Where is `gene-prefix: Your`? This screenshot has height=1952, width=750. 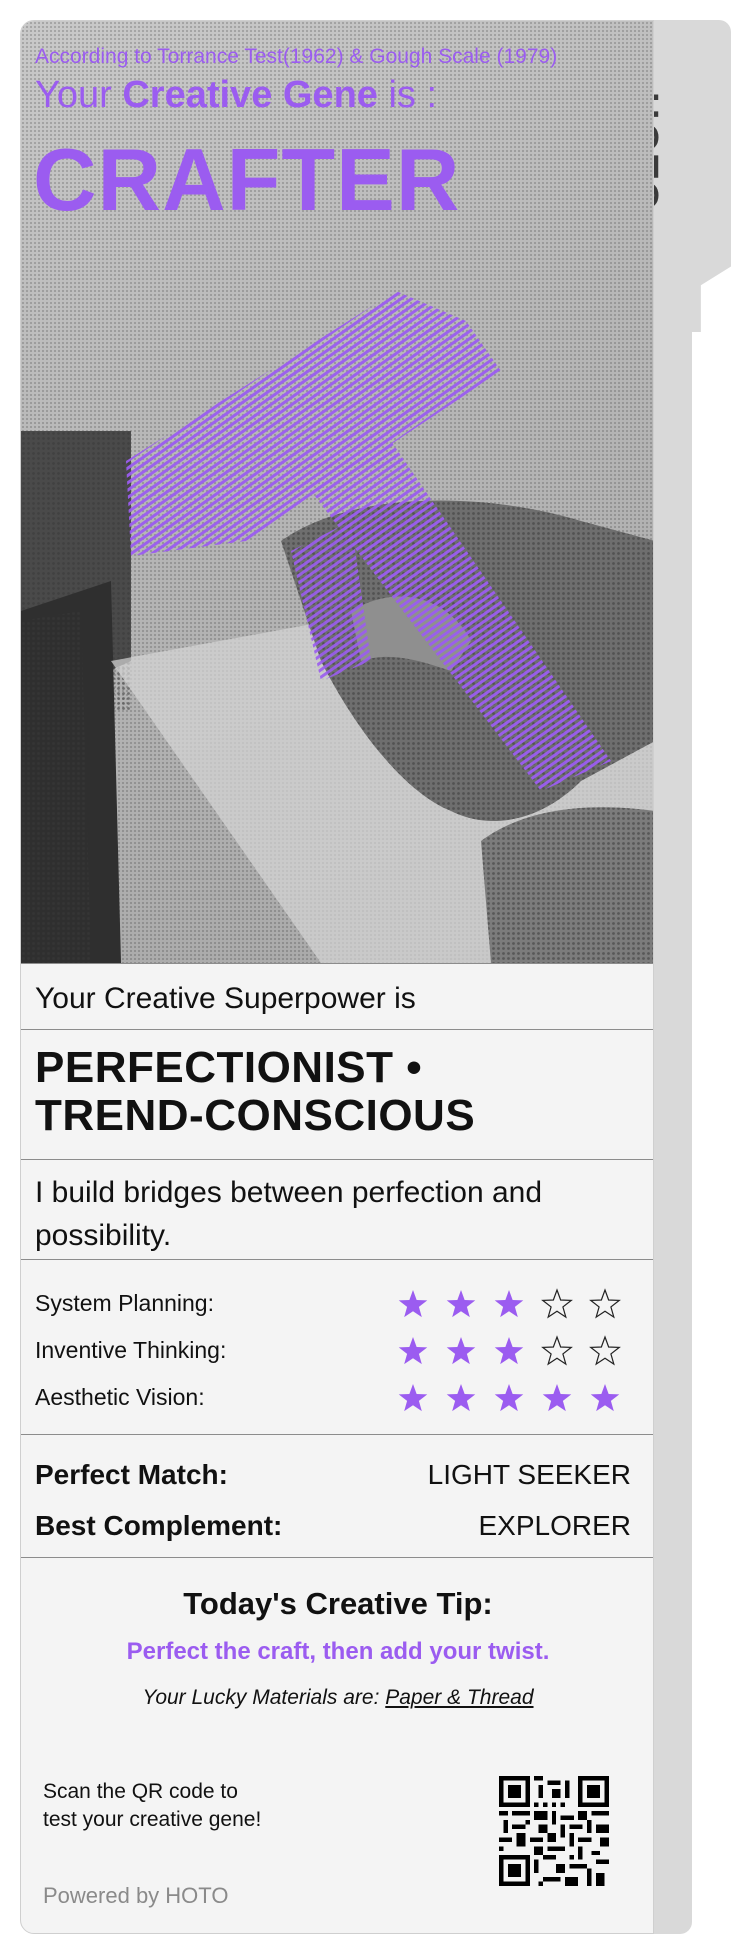
gene-prefix: Your is located at coordinates (73, 95).